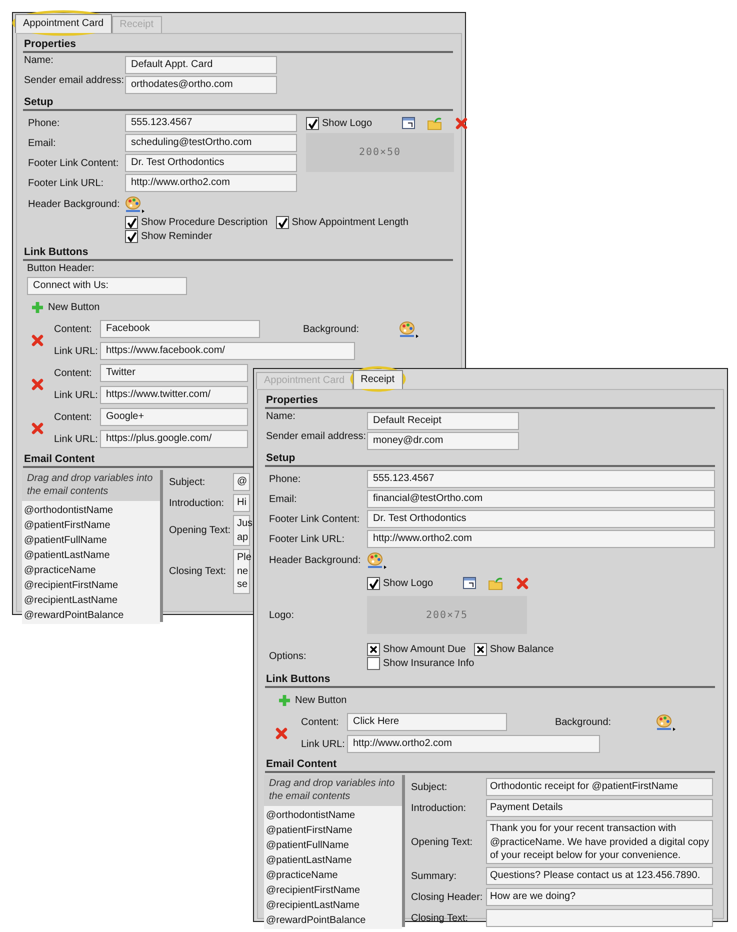 The height and width of the screenshot is (932, 737). Describe the element at coordinates (241, 530) in the screenshot. I see `text-field: Jus ap` at that location.